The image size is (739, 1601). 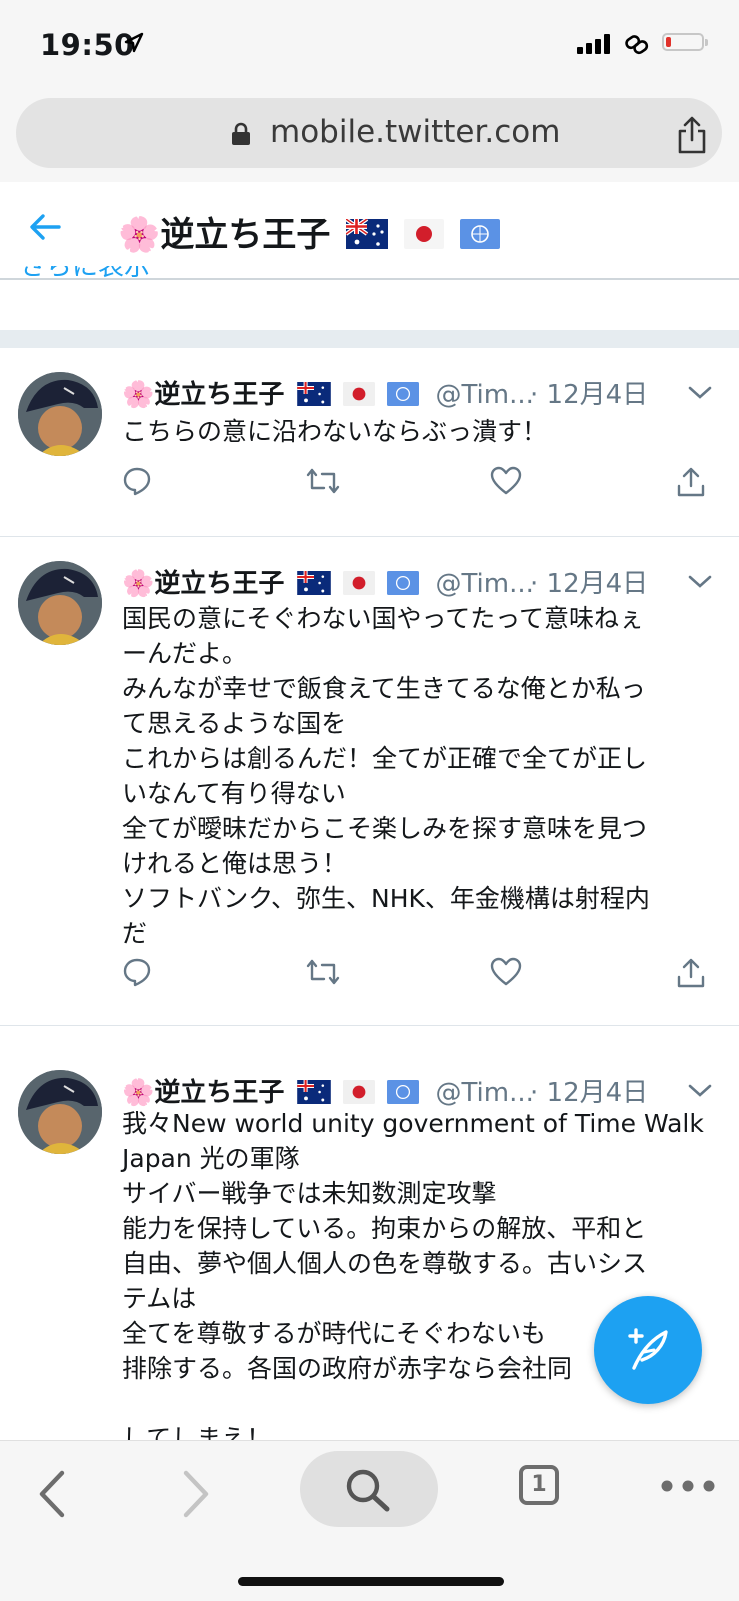 I want to click on compose-tweet-button, so click(x=648, y=1350).